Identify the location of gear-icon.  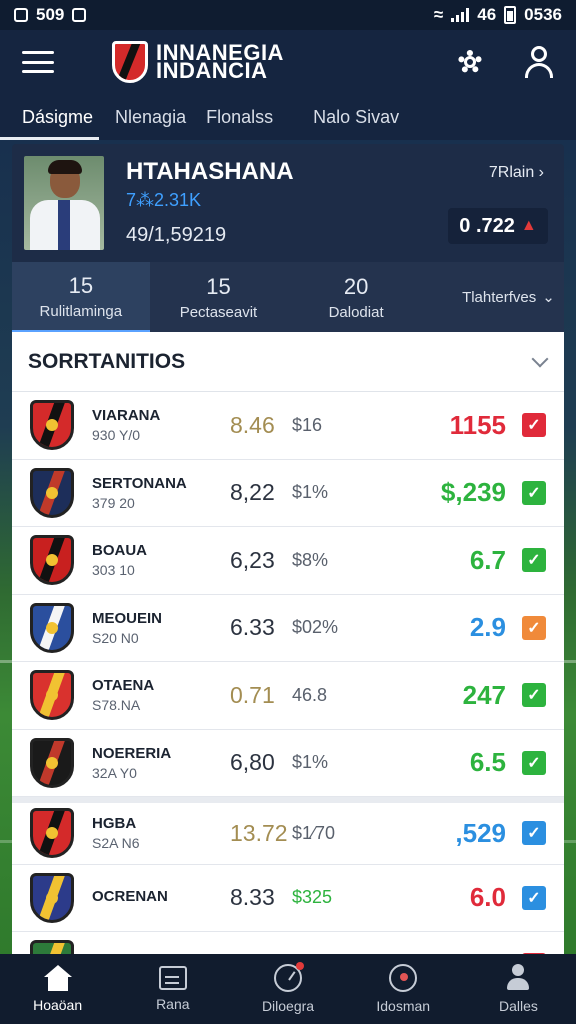
(470, 62).